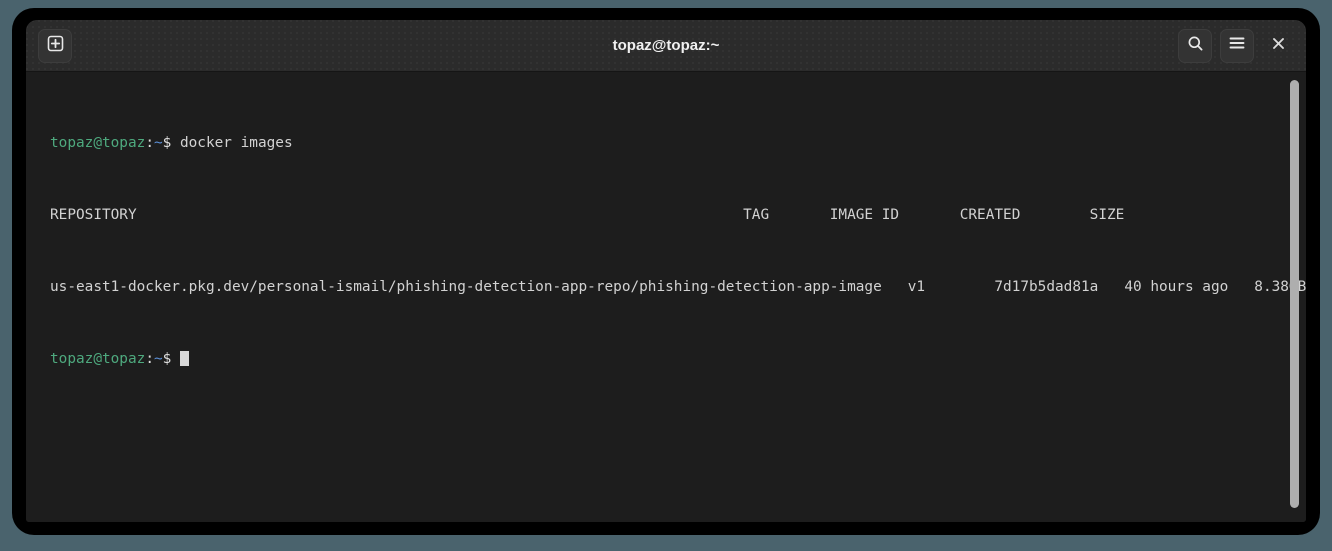 This screenshot has width=1332, height=551. What do you see at coordinates (98, 143) in the screenshot?
I see `prompt-user-host: topaz@topaz` at bounding box center [98, 143].